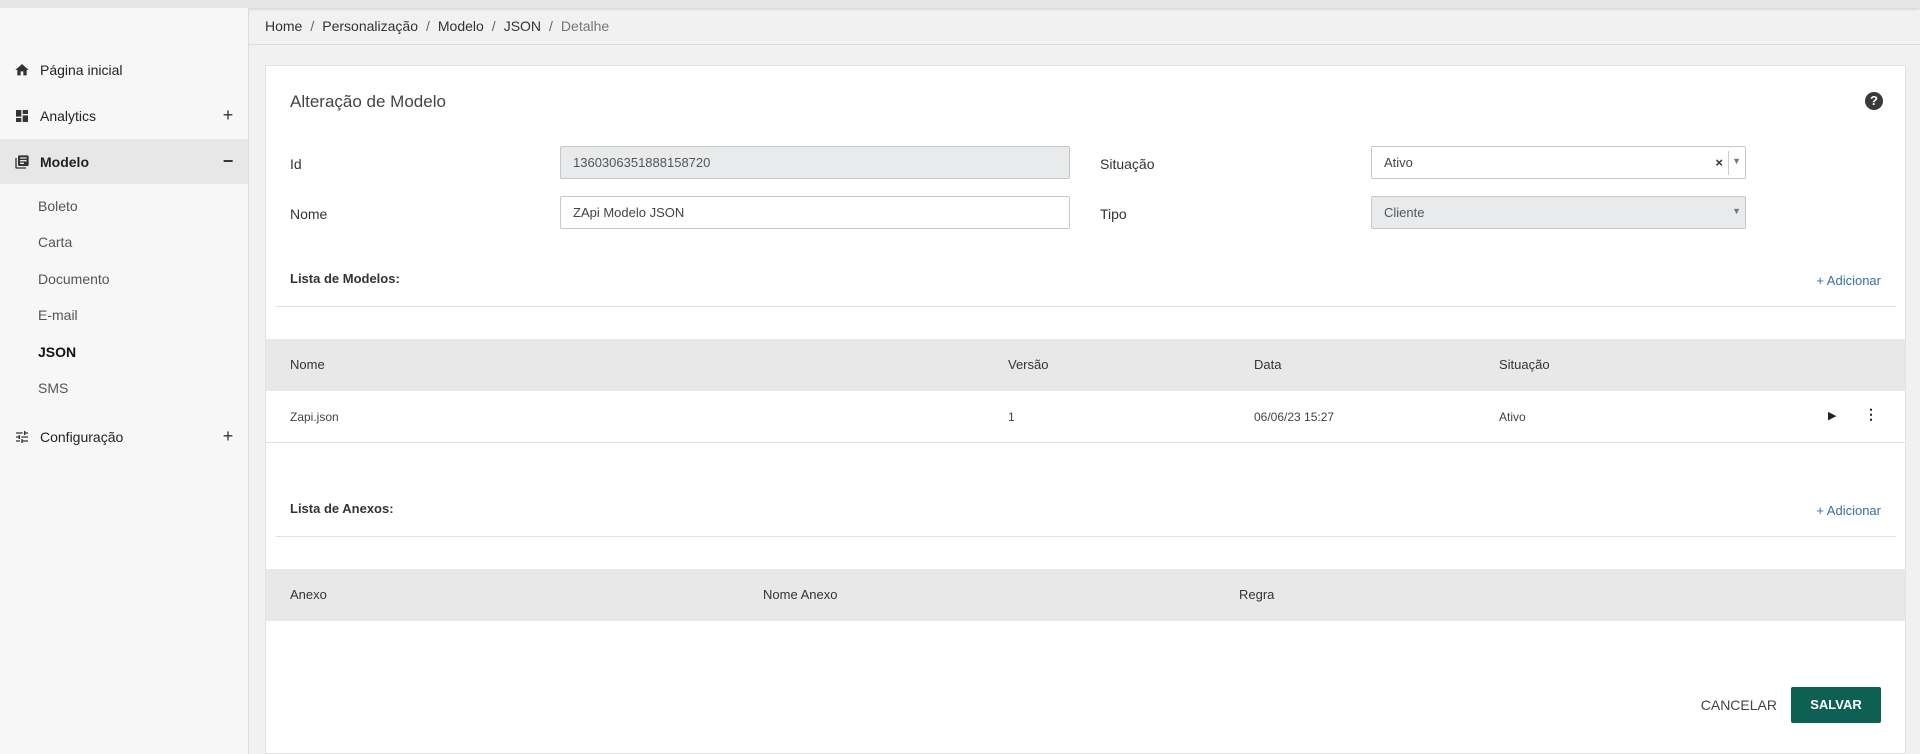  What do you see at coordinates (68, 115) in the screenshot?
I see `sidebar-item-label: Analytics` at bounding box center [68, 115].